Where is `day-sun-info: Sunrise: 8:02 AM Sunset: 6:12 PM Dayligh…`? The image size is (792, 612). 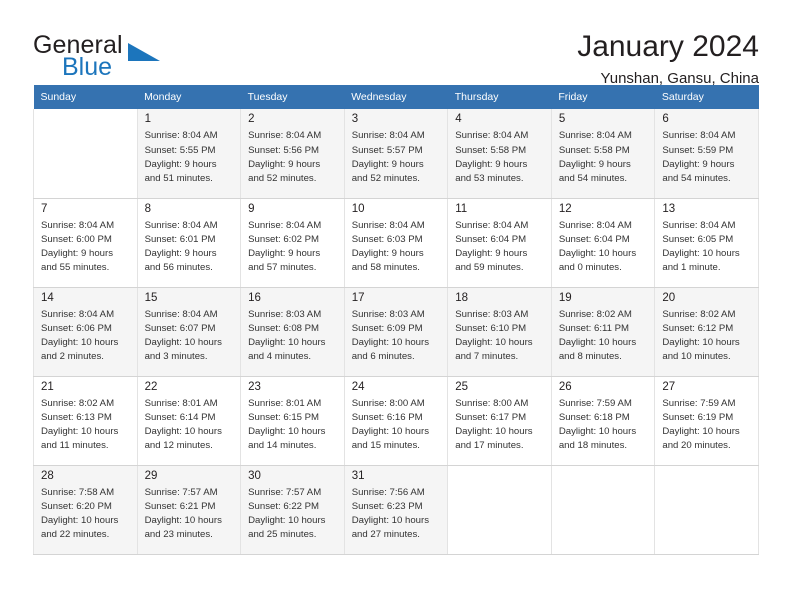 day-sun-info: Sunrise: 8:02 AM Sunset: 6:12 PM Dayligh… is located at coordinates (701, 335).